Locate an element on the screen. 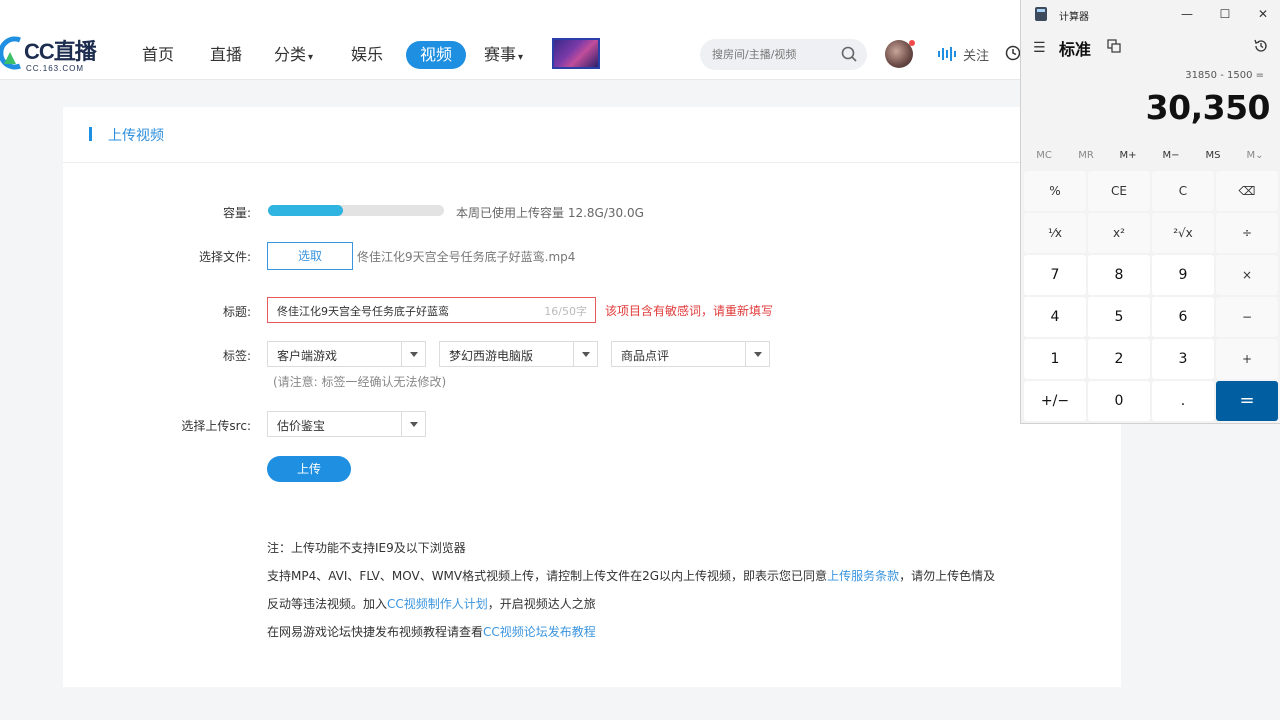 This screenshot has width=1280, height=720. subtract-key: − is located at coordinates (1247, 317).